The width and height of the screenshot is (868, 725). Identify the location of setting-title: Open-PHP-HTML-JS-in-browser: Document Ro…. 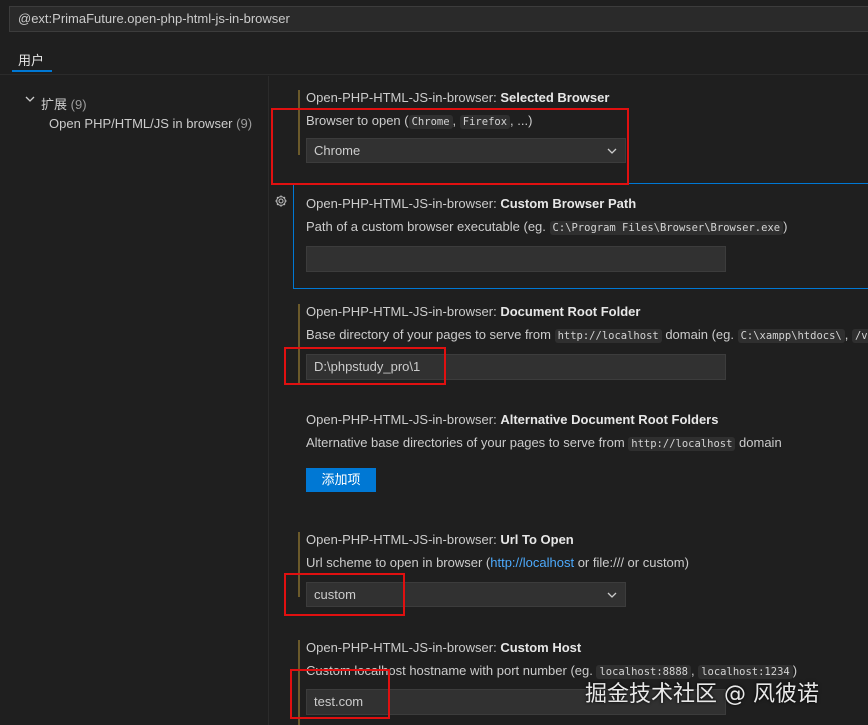
(473, 311).